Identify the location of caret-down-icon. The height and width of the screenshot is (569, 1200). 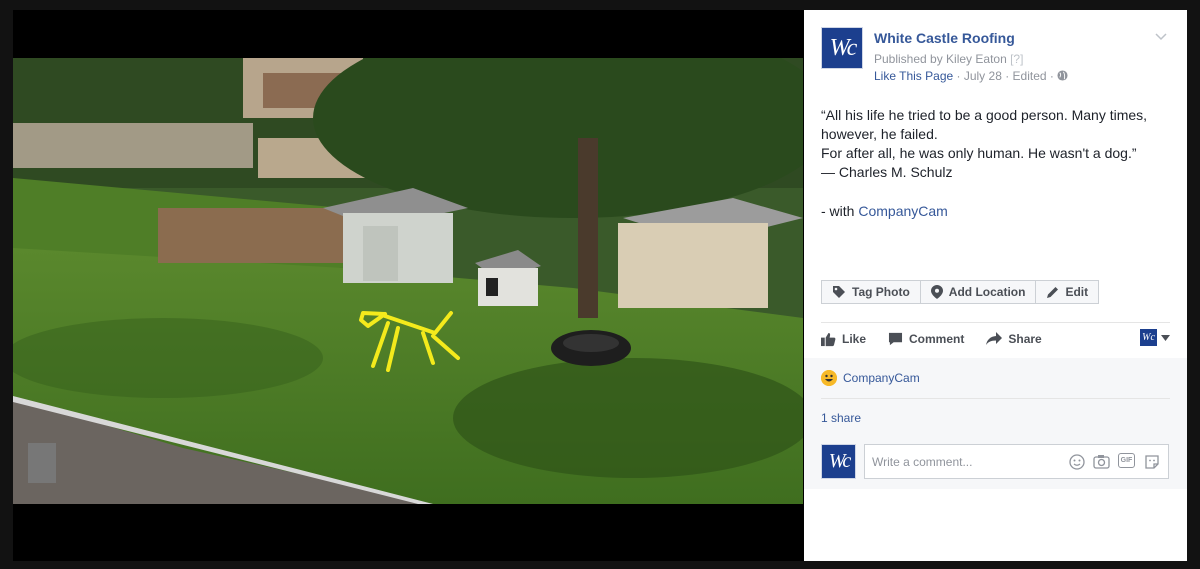
(1165, 337).